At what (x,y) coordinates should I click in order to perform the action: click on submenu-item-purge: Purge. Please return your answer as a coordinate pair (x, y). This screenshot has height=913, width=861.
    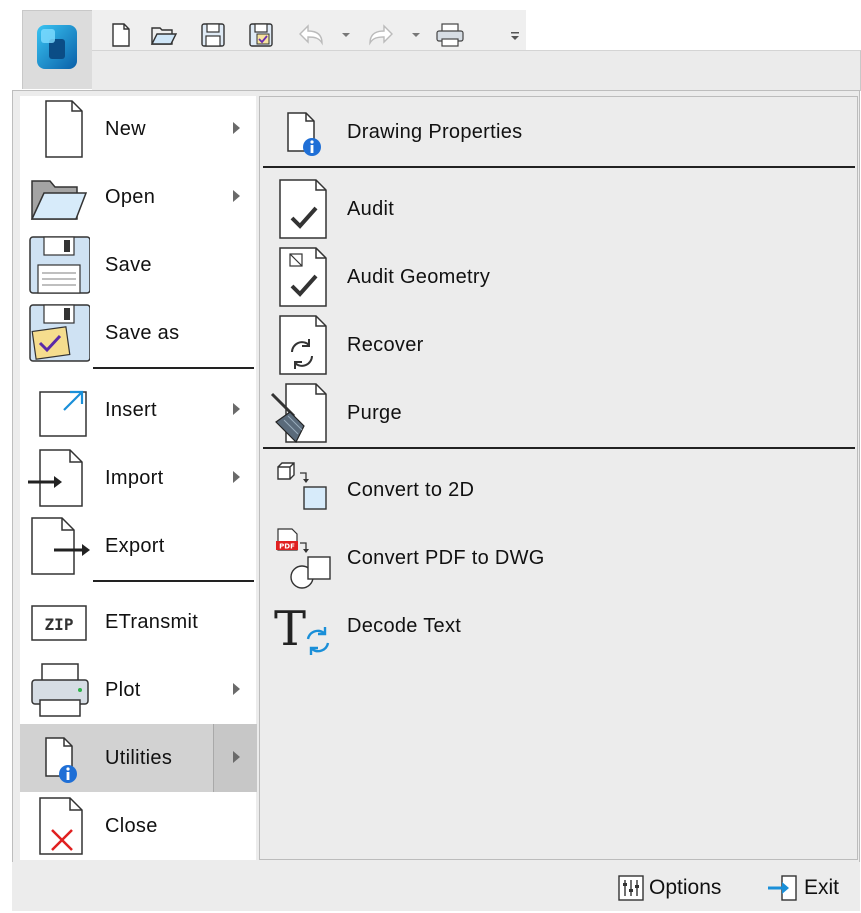
    Looking at the image, I should click on (559, 413).